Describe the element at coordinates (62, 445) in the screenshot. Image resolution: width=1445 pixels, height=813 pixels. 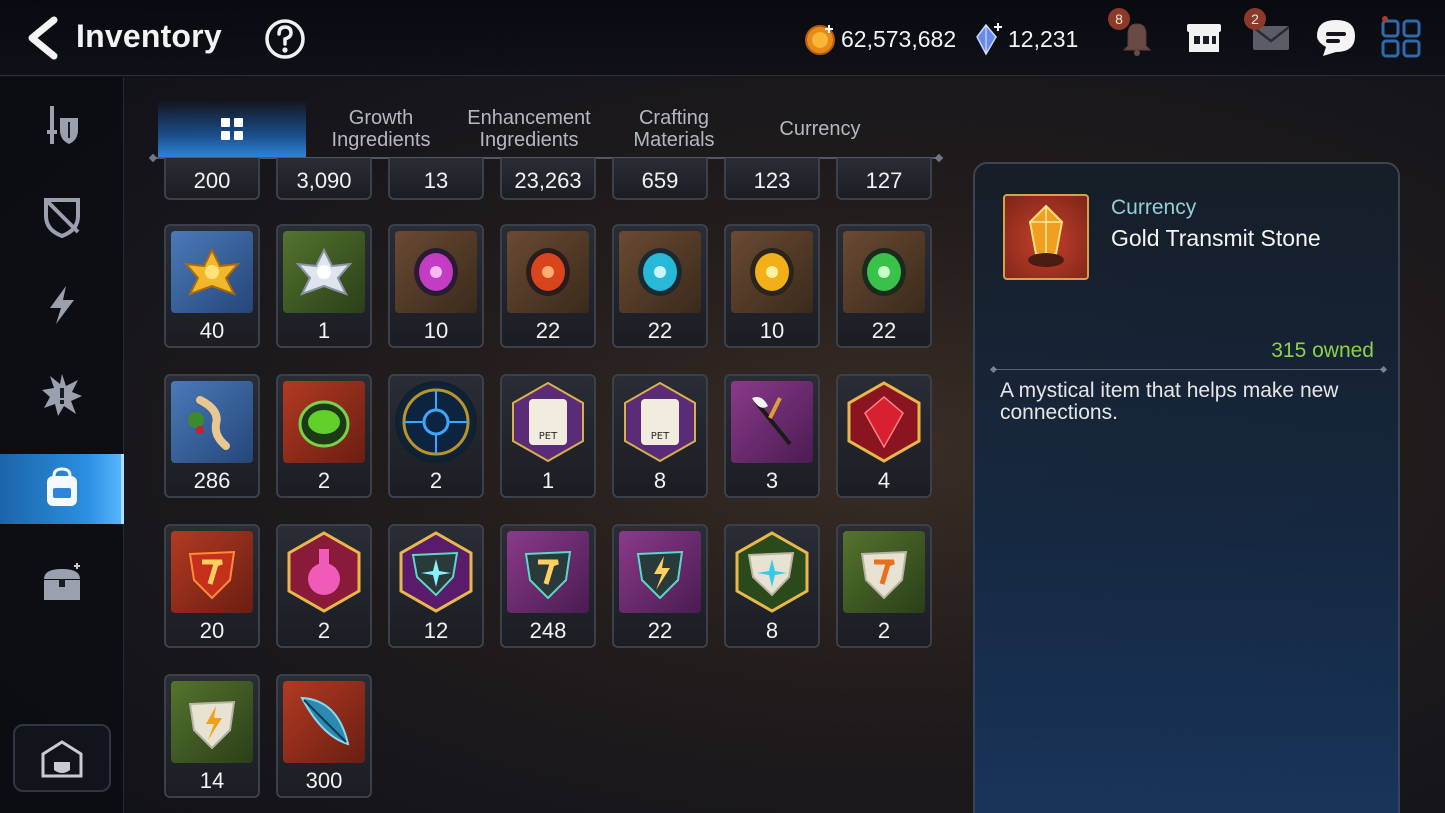
I see `category-sidebar` at that location.